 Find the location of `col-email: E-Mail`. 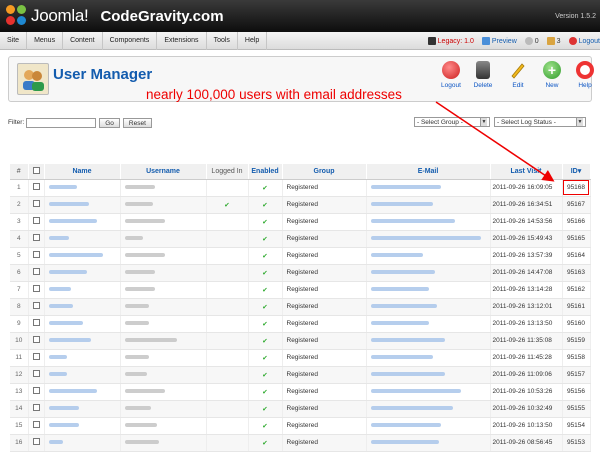

col-email: E-Mail is located at coordinates (428, 172).